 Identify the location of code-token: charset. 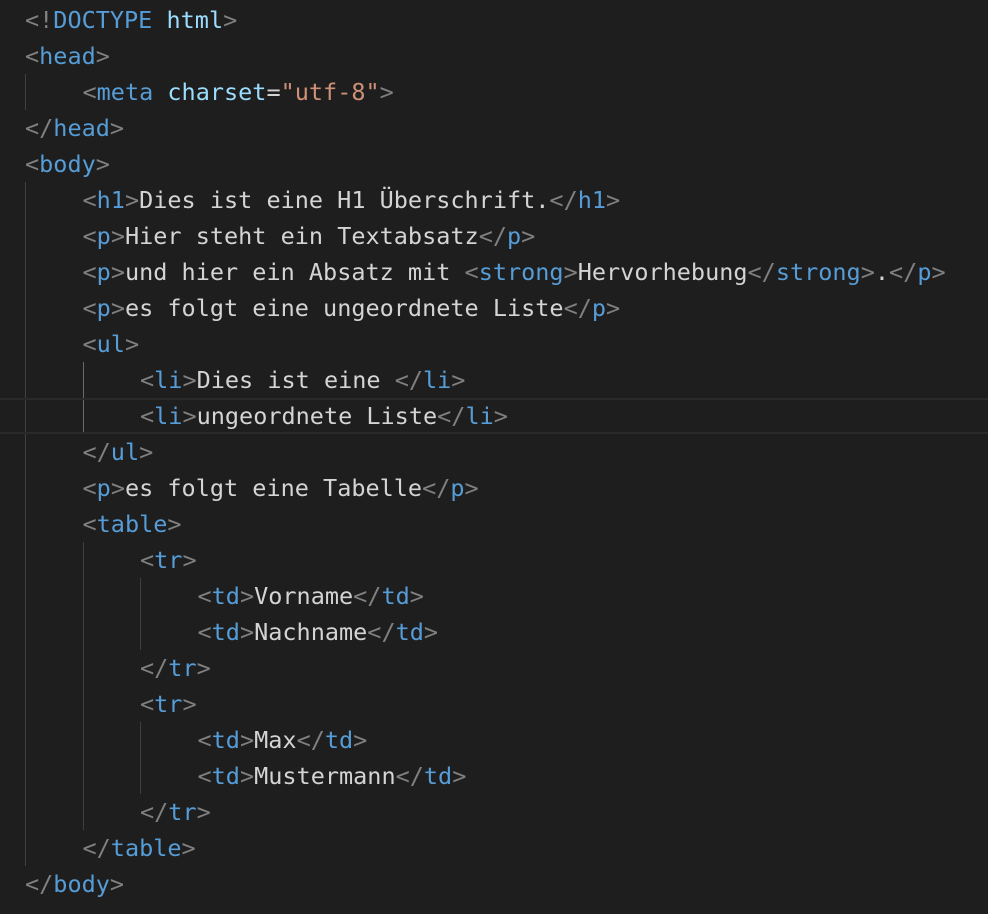
(217, 92).